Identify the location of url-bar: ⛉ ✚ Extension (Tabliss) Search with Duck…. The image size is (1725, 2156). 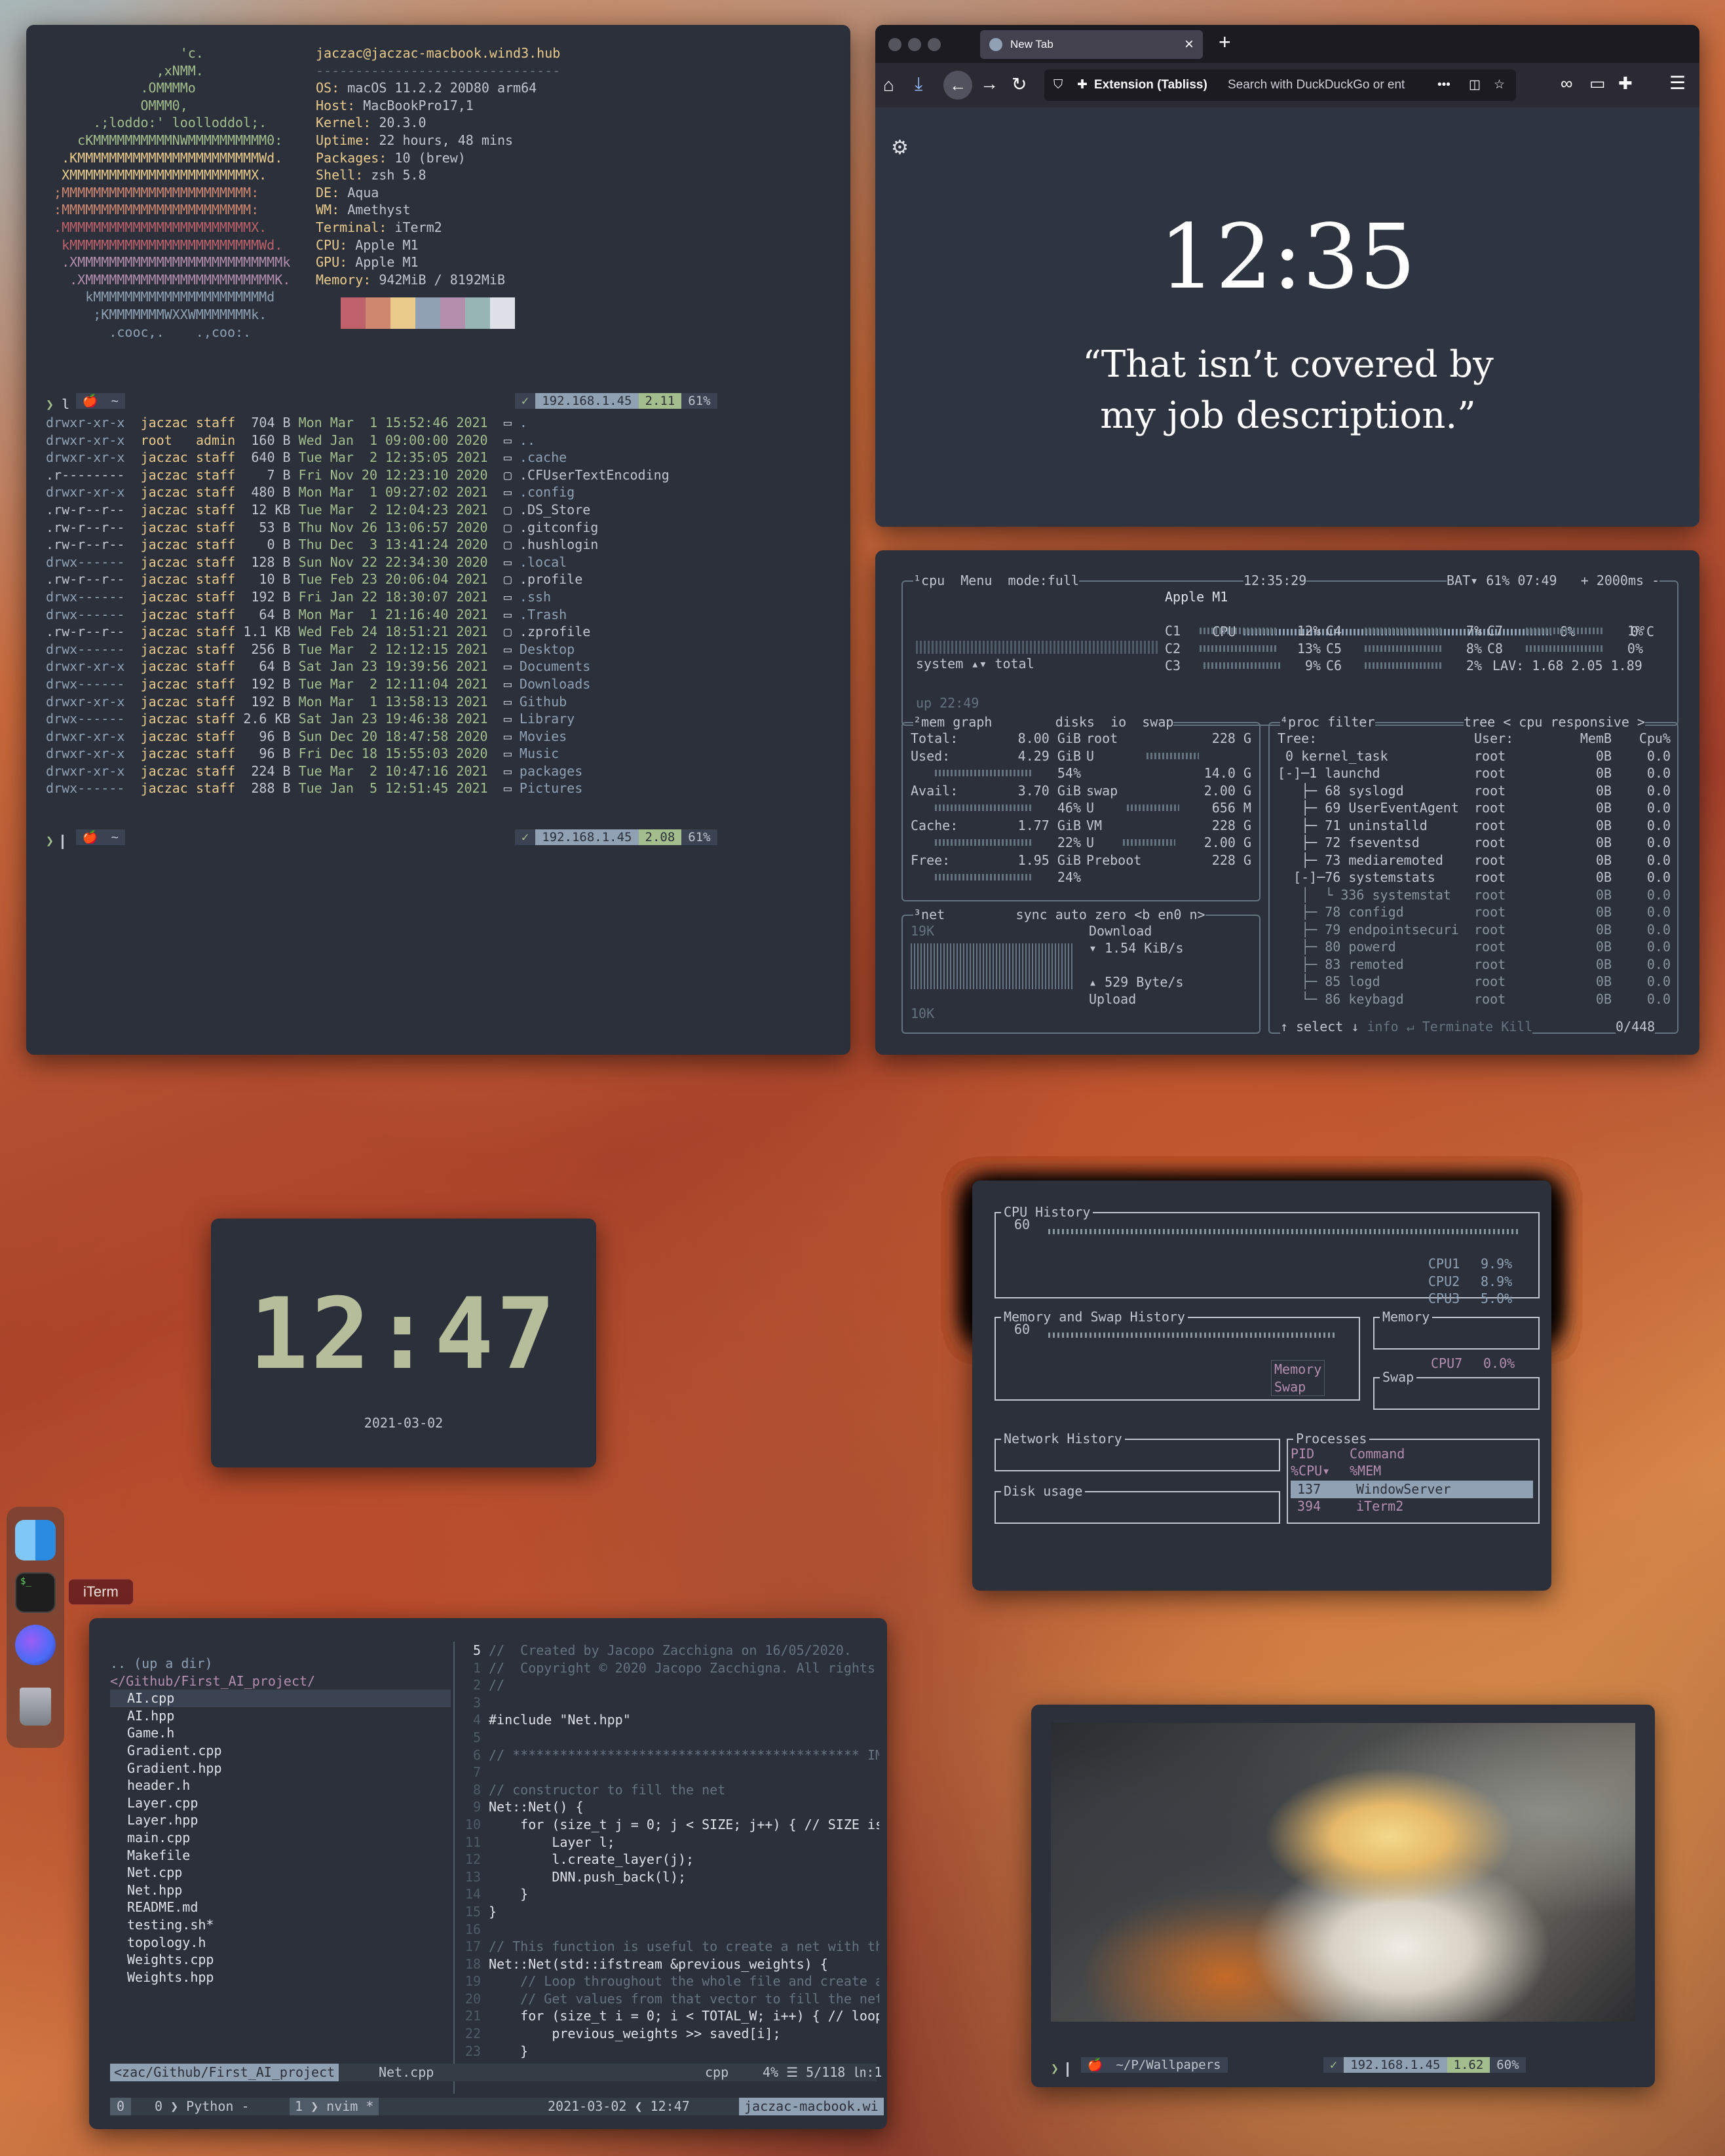
(1280, 85).